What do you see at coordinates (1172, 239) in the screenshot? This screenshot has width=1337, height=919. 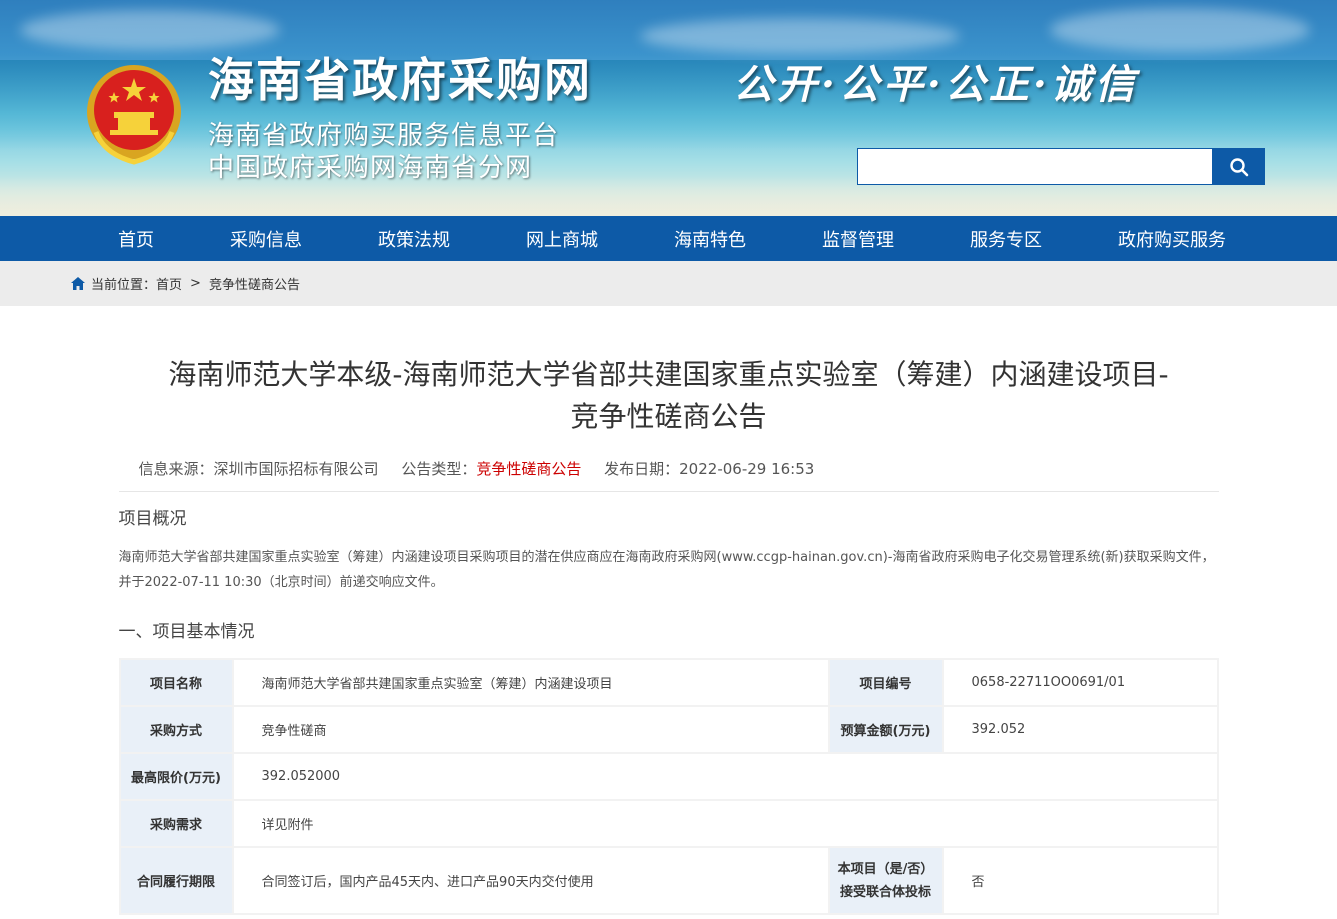 I see `nav-item-gov-purchase-service: 政府购买服务` at bounding box center [1172, 239].